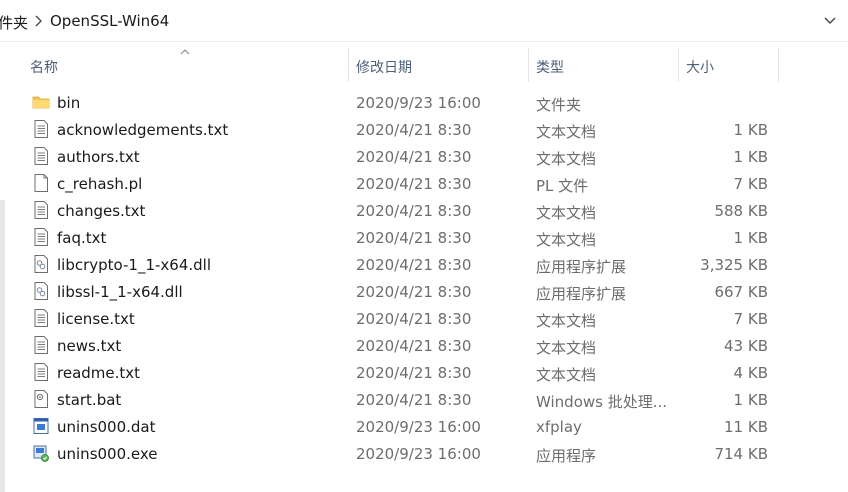 The image size is (848, 492). What do you see at coordinates (746, 346) in the screenshot?
I see `file-size: 43 KB` at bounding box center [746, 346].